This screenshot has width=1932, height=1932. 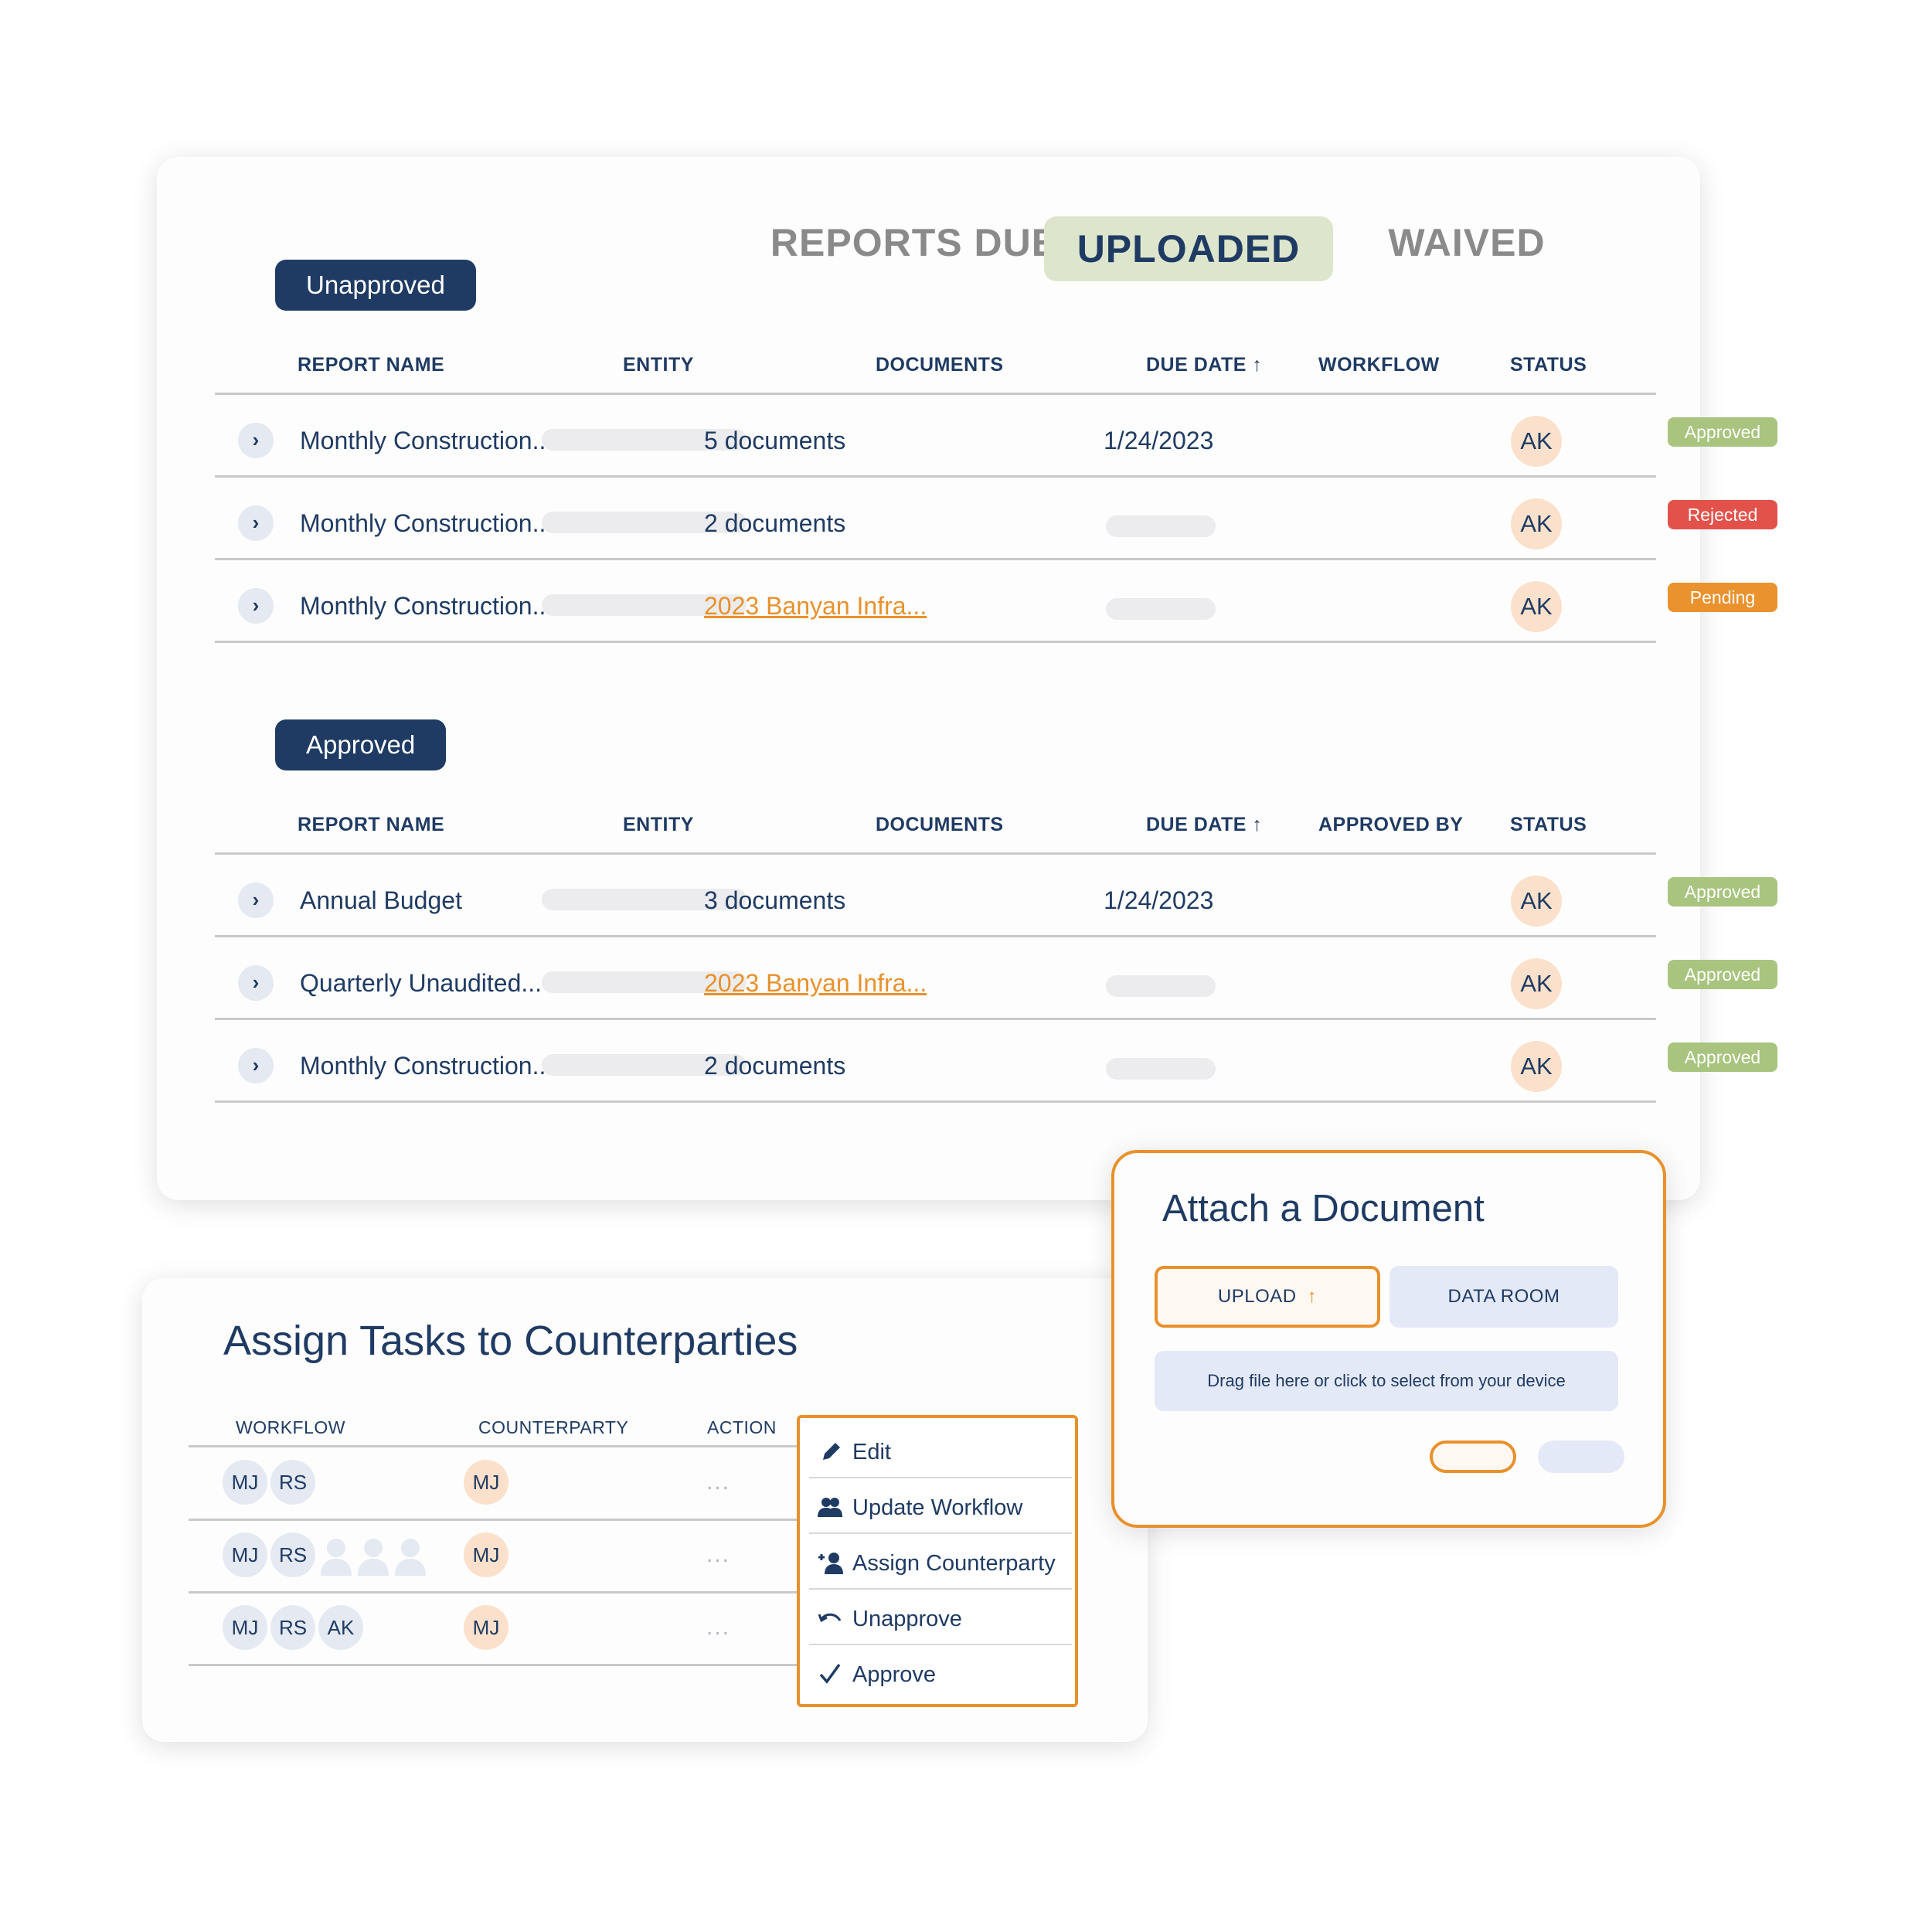 What do you see at coordinates (1189, 248) in the screenshot?
I see `tab-uploaded: UPLOADED` at bounding box center [1189, 248].